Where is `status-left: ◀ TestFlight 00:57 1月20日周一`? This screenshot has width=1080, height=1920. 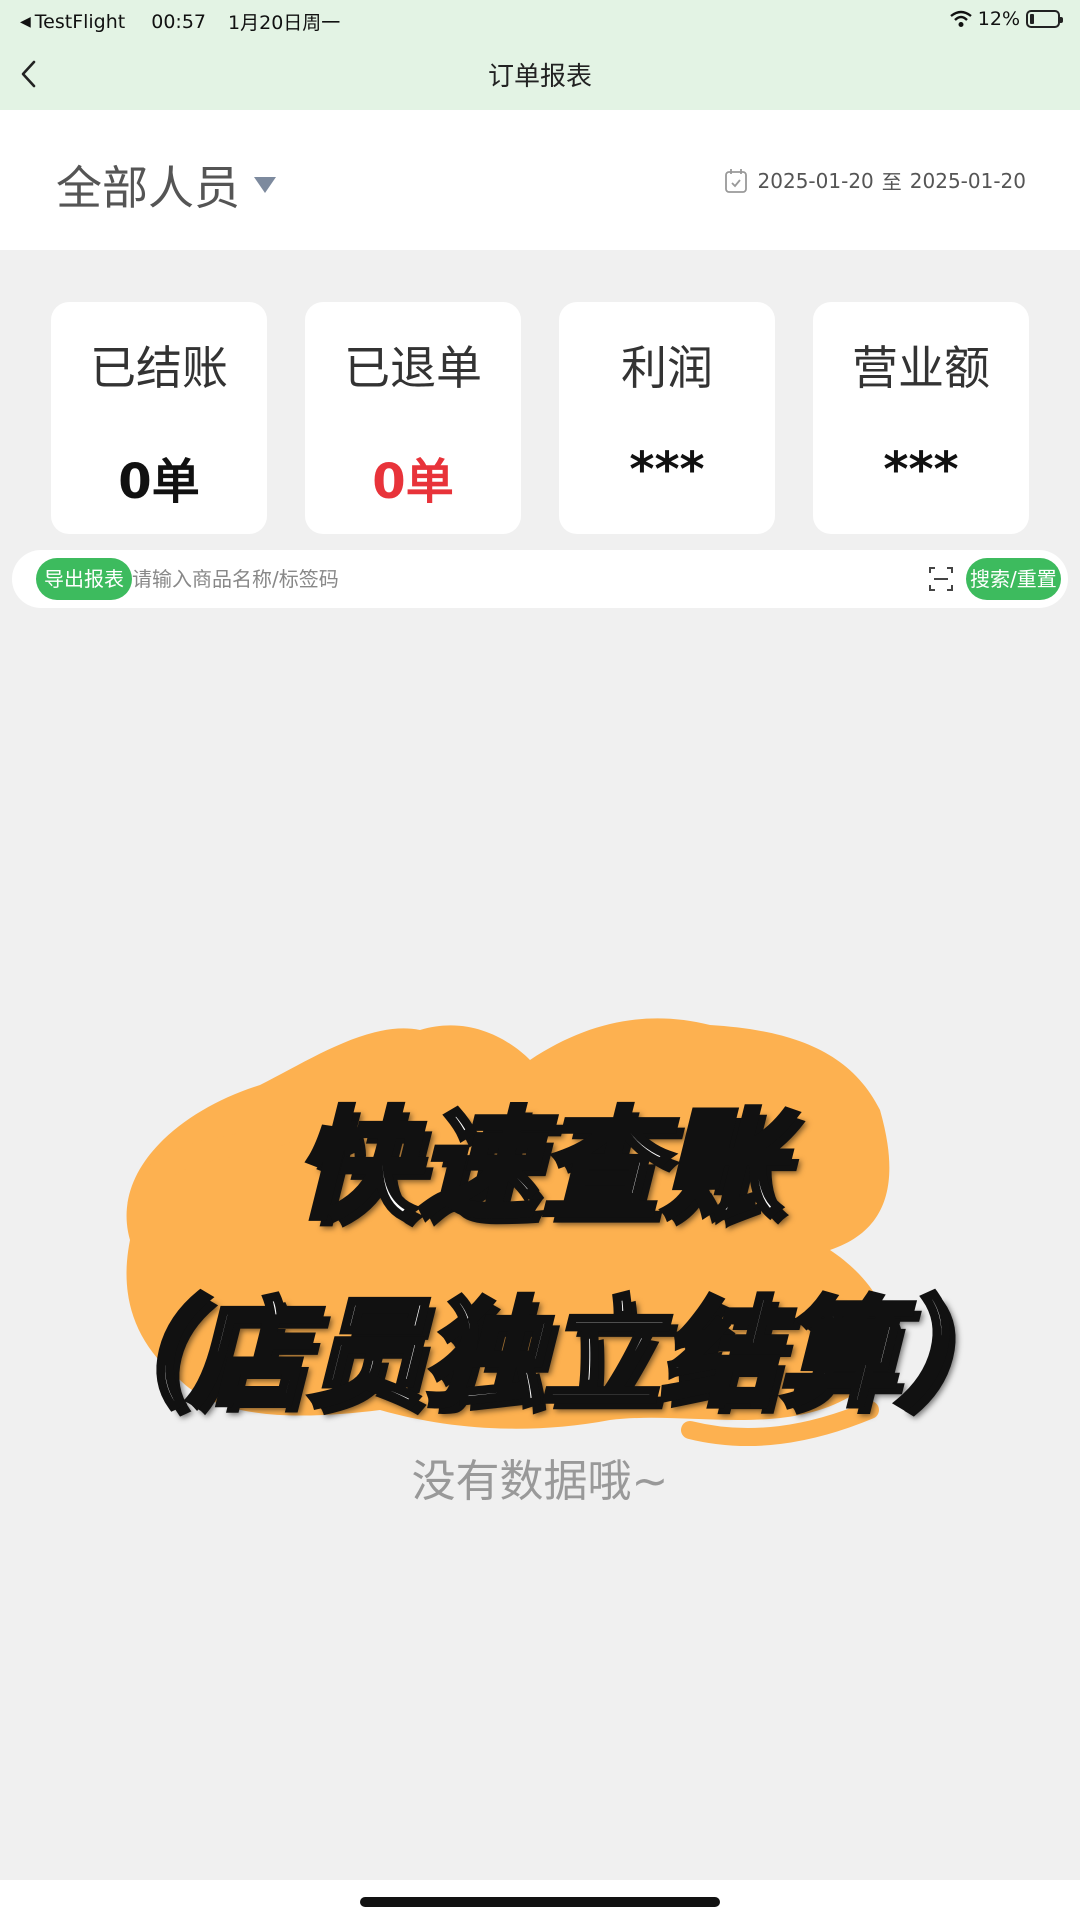
status-left: ◀ TestFlight 00:57 1月20日周一 is located at coordinates (180, 21).